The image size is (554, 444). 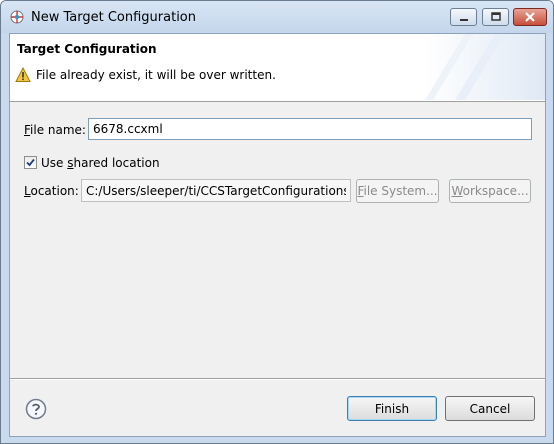 What do you see at coordinates (114, 17) in the screenshot?
I see `window-title: New Target Configuration` at bounding box center [114, 17].